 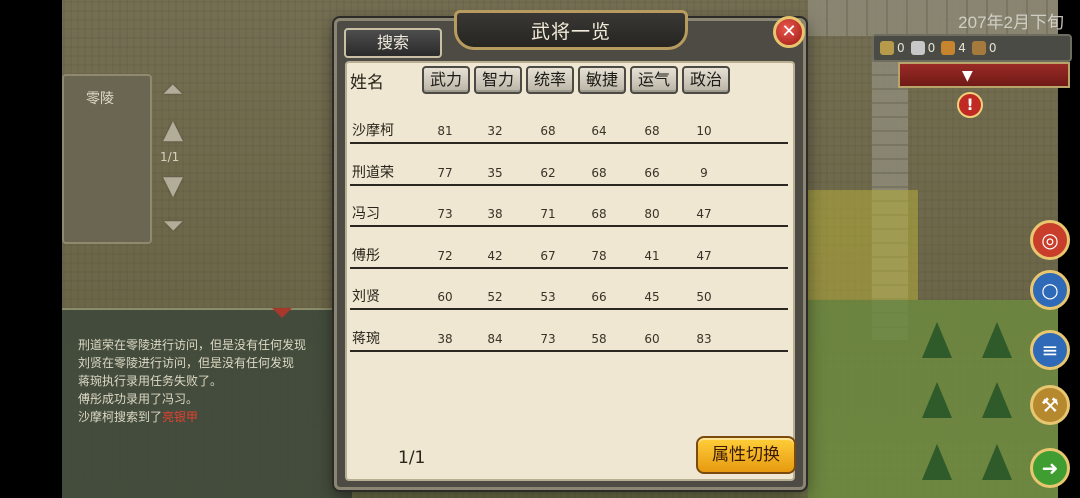 I want to click on stat-value: 9, so click(x=704, y=172).